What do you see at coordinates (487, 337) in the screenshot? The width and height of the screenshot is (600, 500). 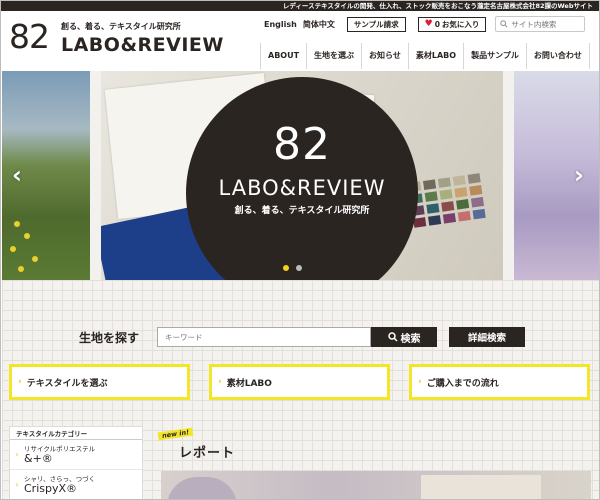 I see `detailed-search-button: 詳細検索` at bounding box center [487, 337].